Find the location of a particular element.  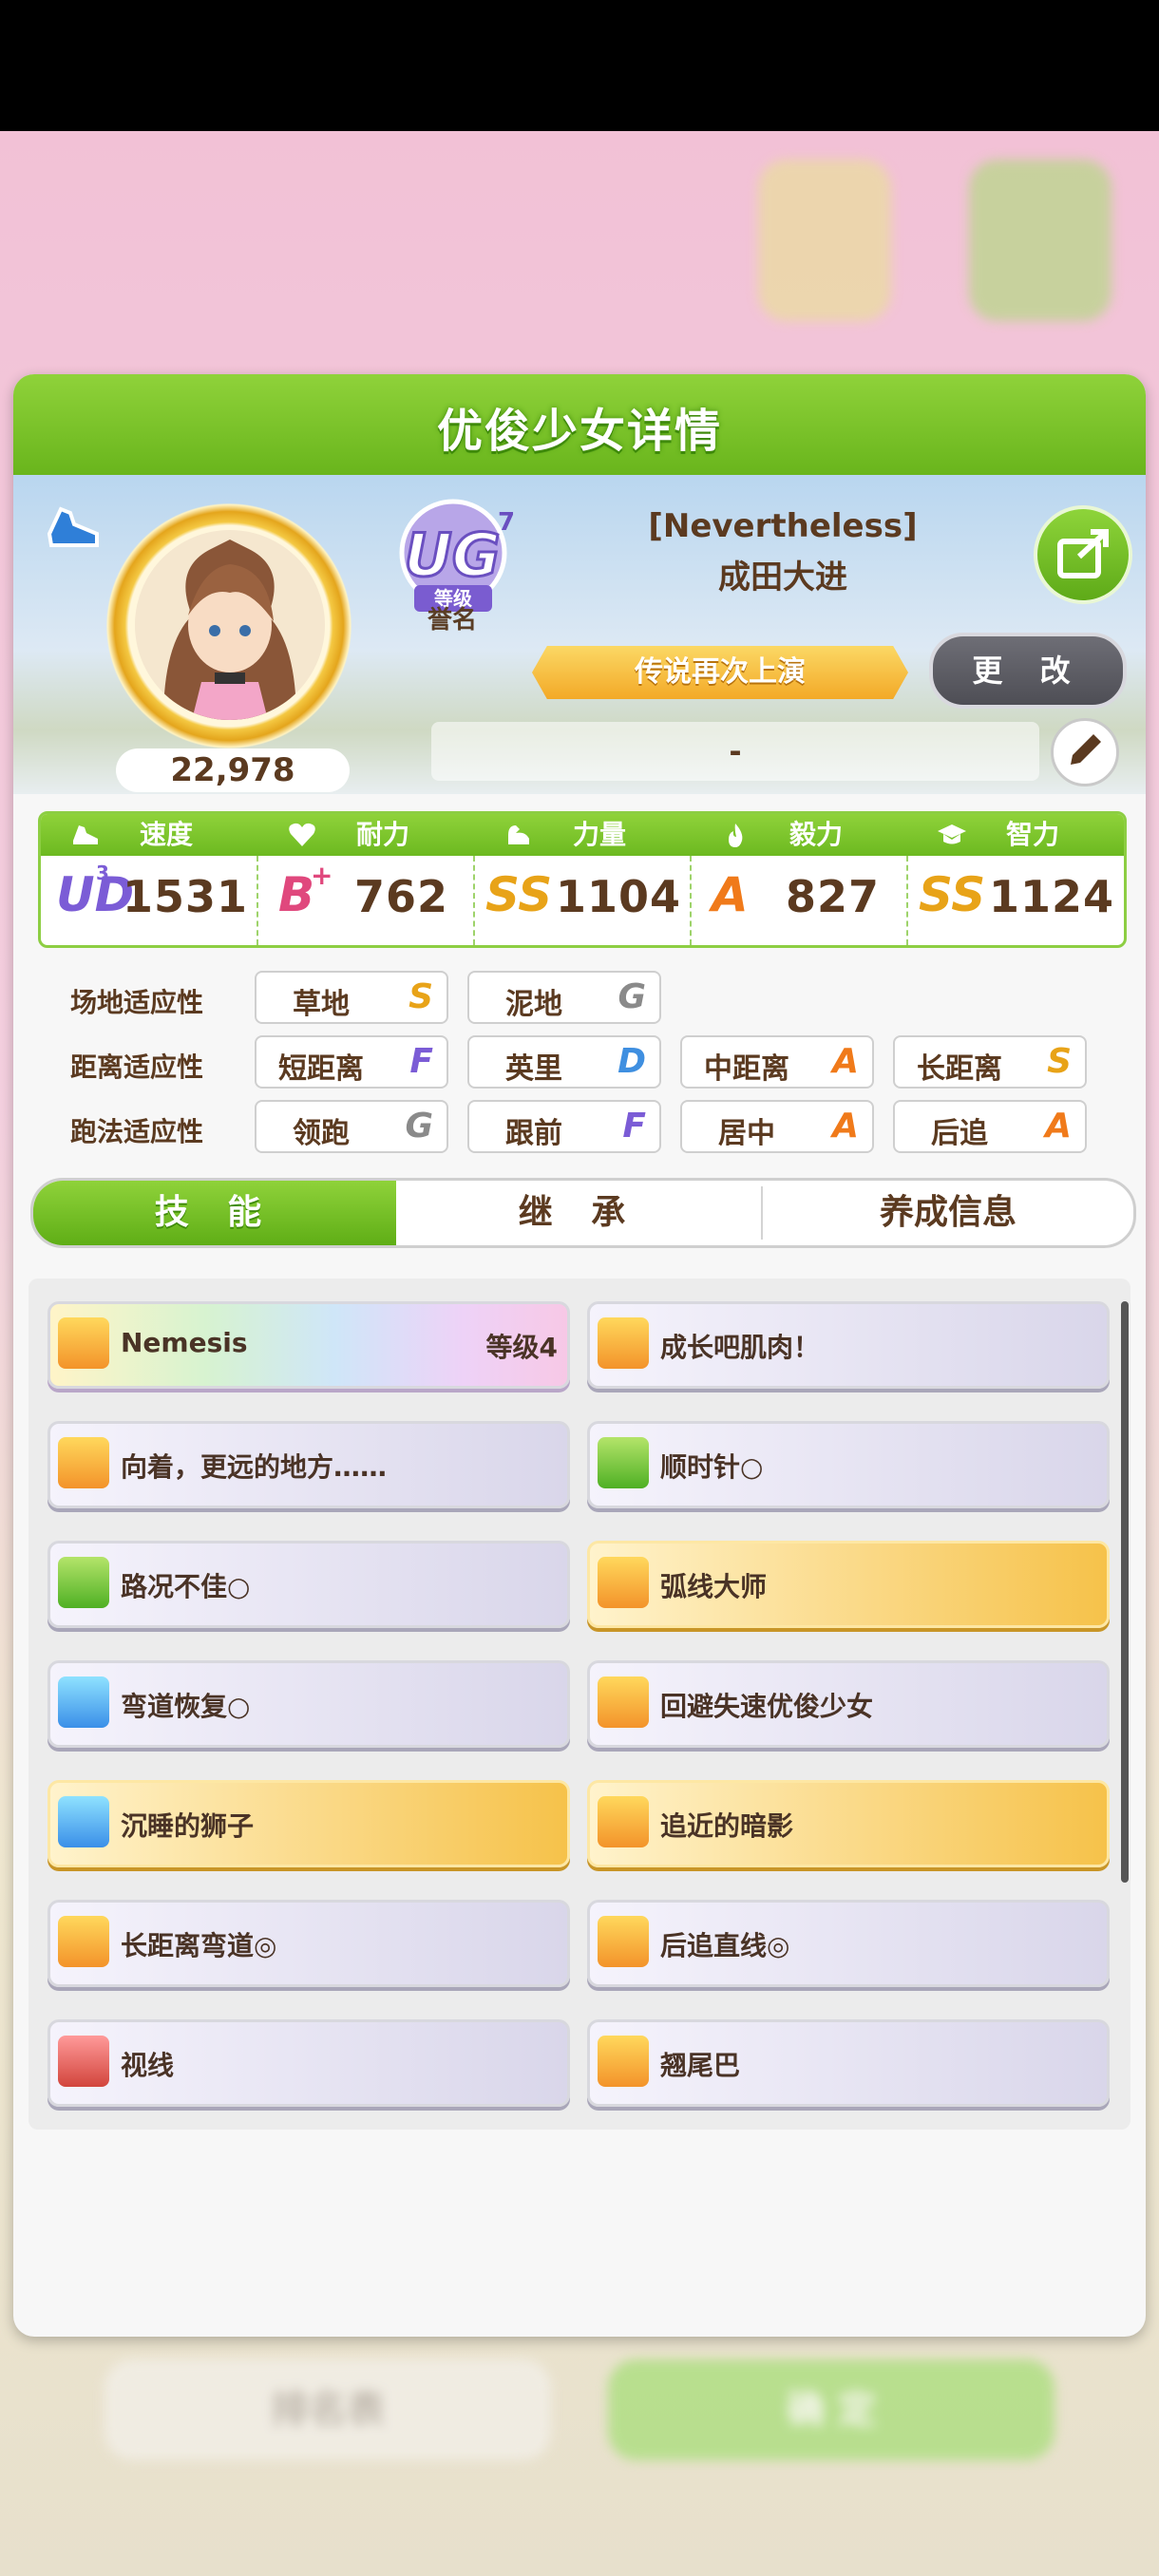

green-card-icon is located at coordinates (623, 1462).